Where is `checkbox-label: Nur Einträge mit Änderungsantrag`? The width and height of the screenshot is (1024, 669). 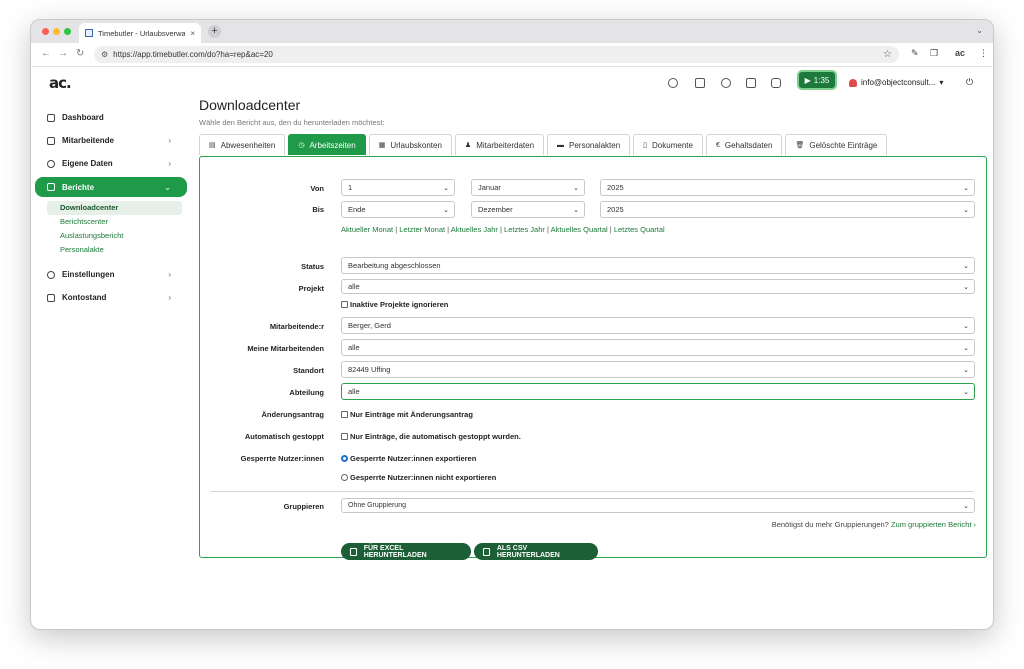 checkbox-label: Nur Einträge mit Änderungsantrag is located at coordinates (411, 414).